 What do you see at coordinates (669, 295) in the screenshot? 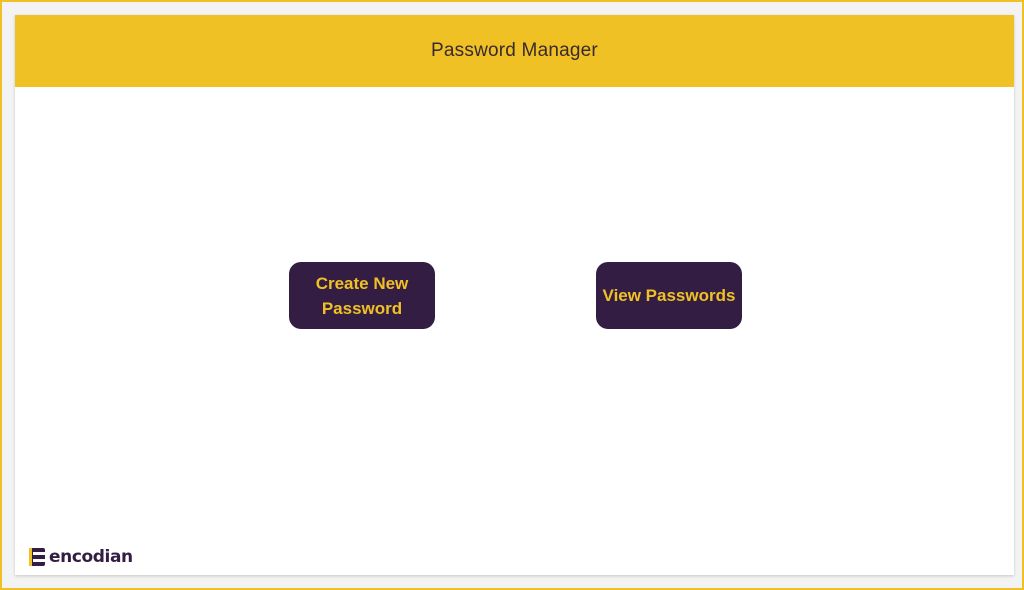
I see `view-passwords-button: View Passwords` at bounding box center [669, 295].